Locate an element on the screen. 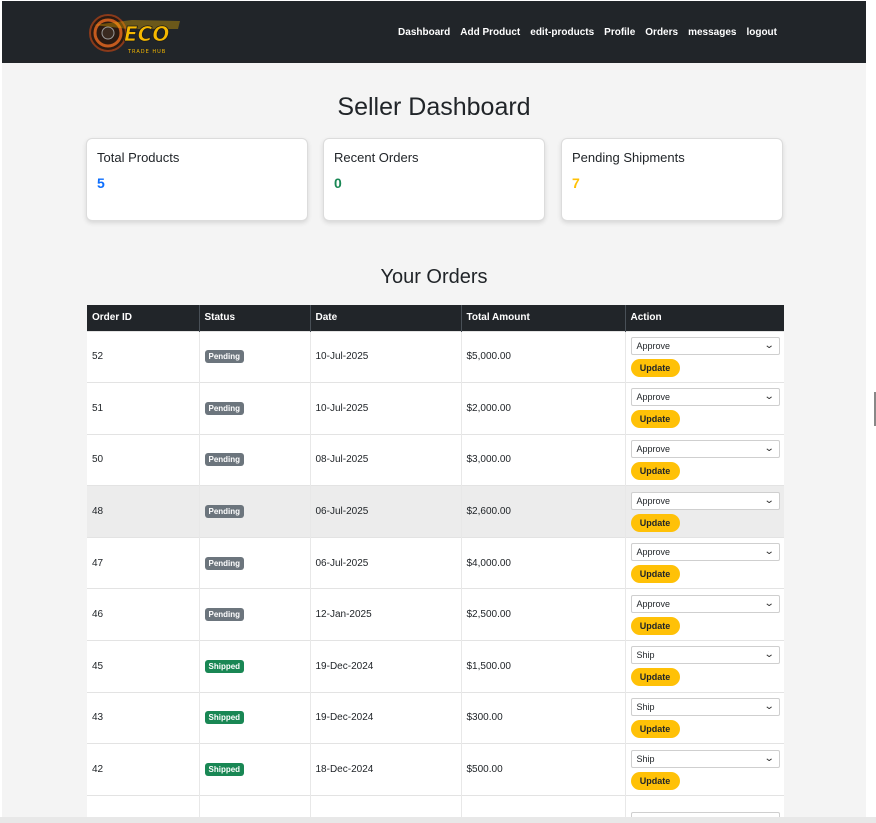 This screenshot has width=876, height=823. orders-title: Your Orders is located at coordinates (434, 277).